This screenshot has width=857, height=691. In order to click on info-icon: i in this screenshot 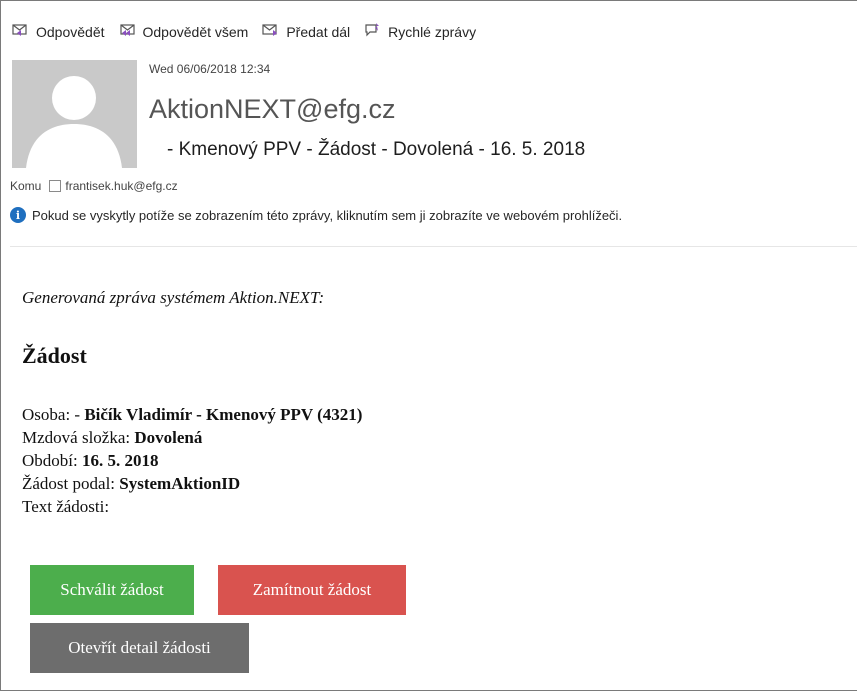, I will do `click(18, 215)`.